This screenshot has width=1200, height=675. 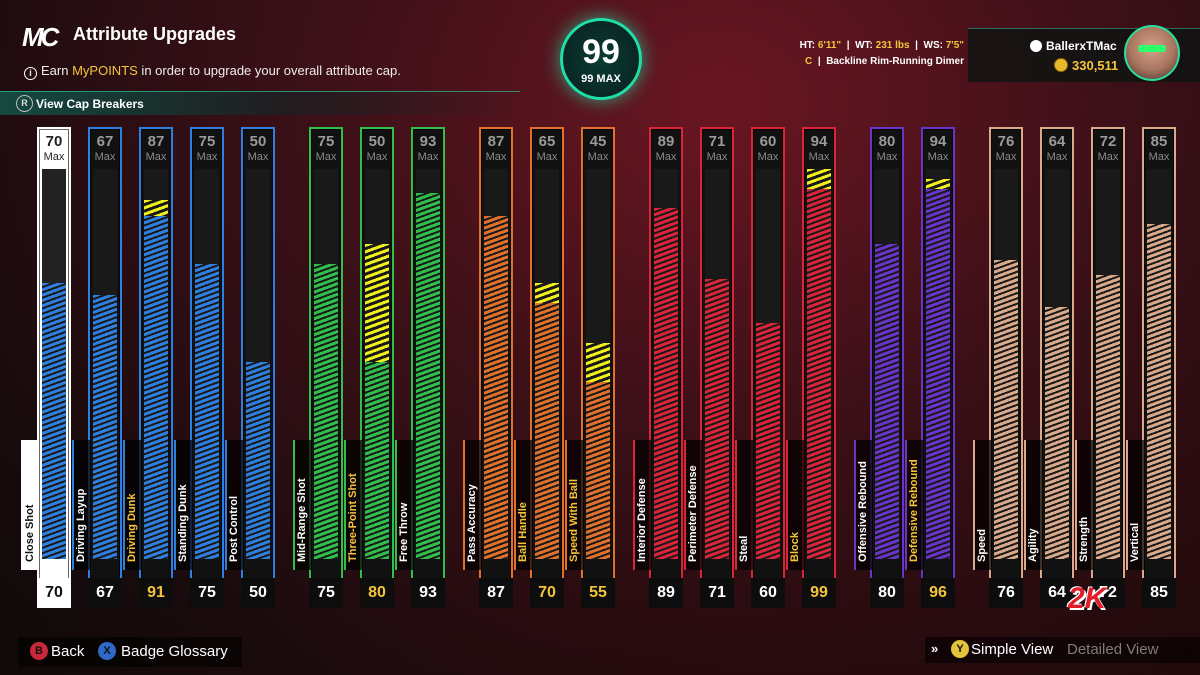 I want to click on mypoints-highlight: MyPOINTS, so click(x=105, y=70).